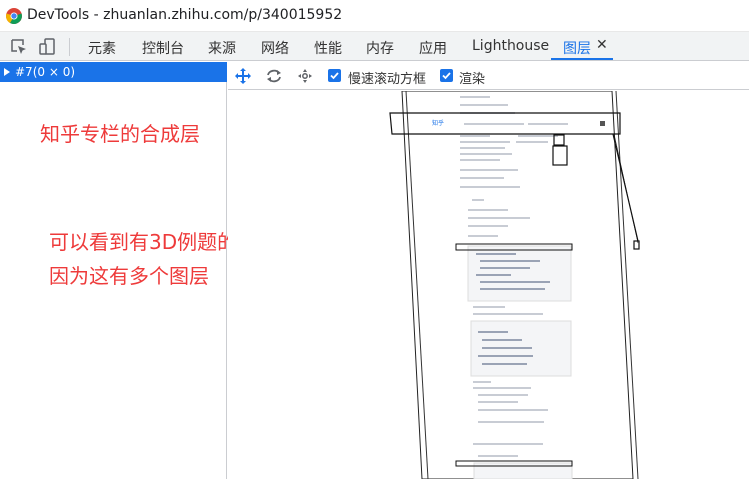  What do you see at coordinates (7, 71) in the screenshot?
I see `expand-triangle-icon` at bounding box center [7, 71].